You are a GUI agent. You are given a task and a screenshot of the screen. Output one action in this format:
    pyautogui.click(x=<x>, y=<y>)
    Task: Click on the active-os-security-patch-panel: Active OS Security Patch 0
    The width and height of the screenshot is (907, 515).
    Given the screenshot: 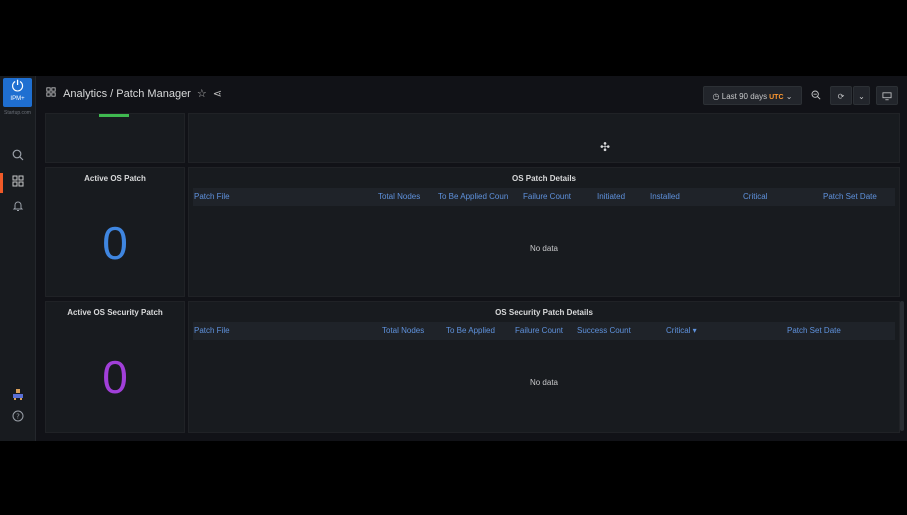 What is the action you would take?
    pyautogui.click(x=115, y=367)
    